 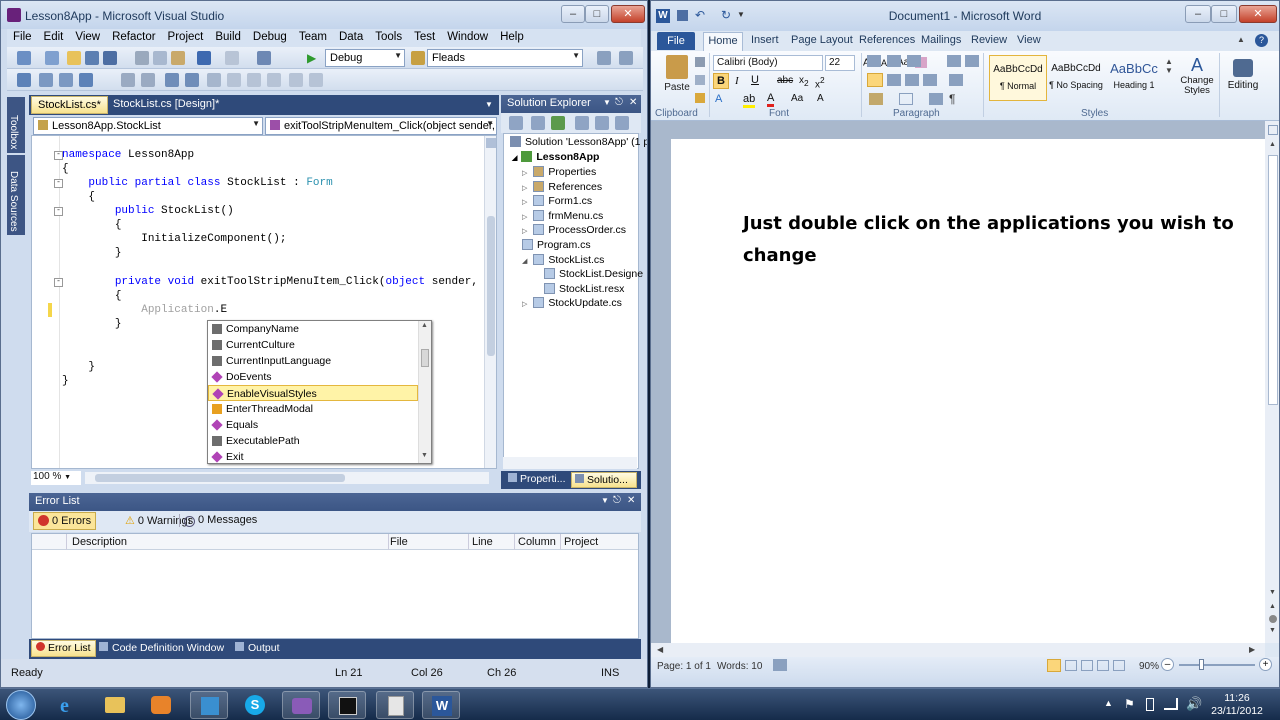 What do you see at coordinates (1054, 665) in the screenshot?
I see `print-layout-view-icon` at bounding box center [1054, 665].